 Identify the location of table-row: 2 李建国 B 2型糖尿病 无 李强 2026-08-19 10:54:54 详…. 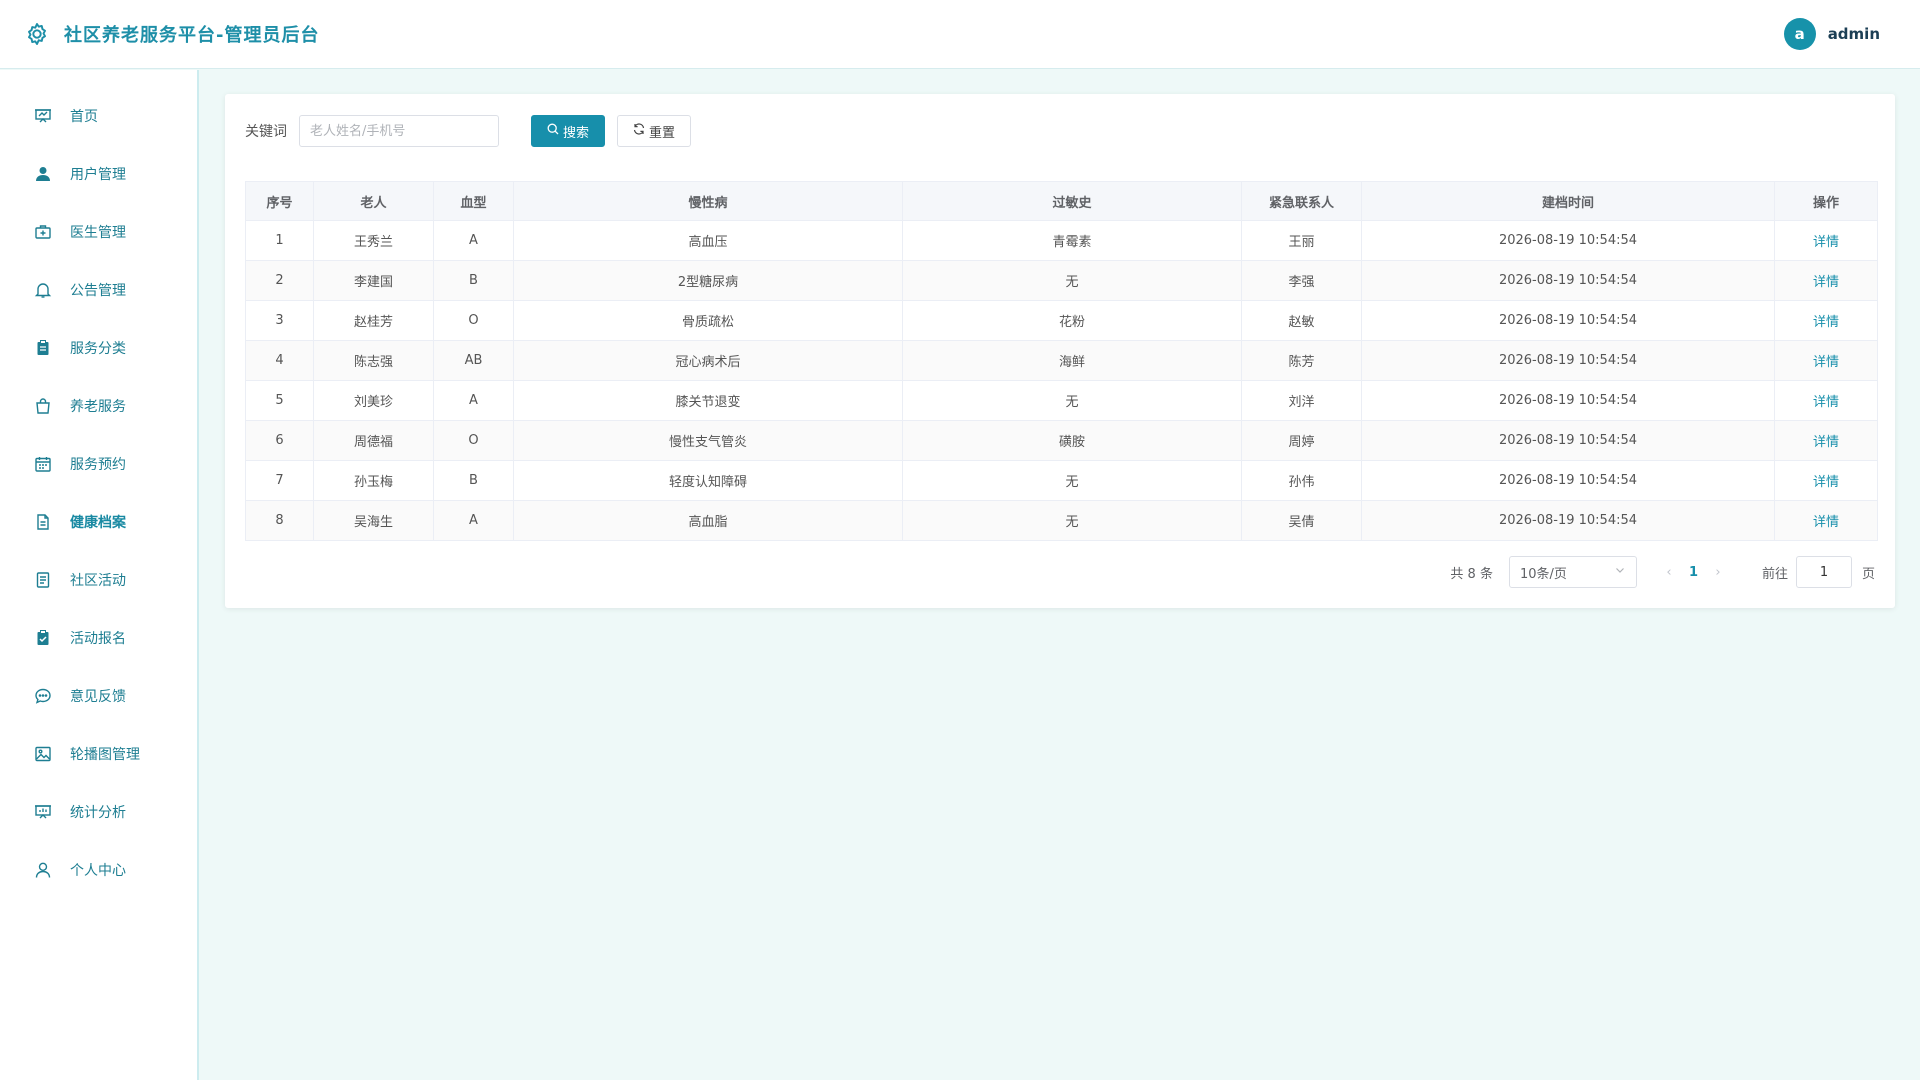
(1061, 280).